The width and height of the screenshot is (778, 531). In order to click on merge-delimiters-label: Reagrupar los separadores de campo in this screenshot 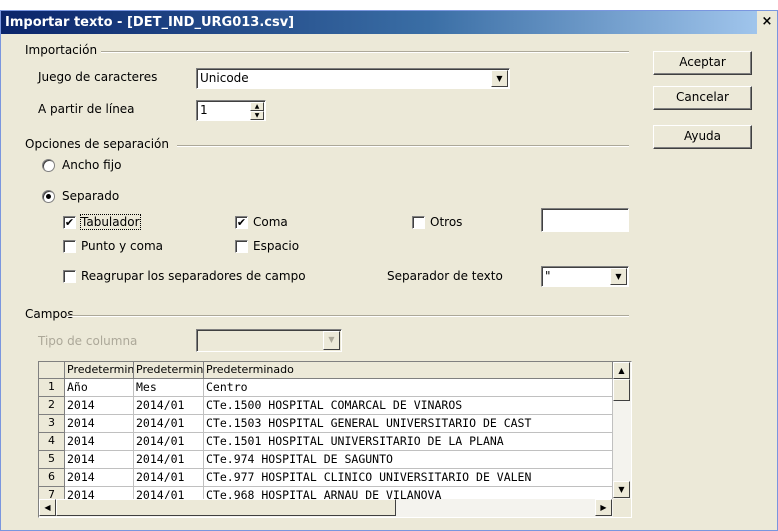, I will do `click(193, 276)`.